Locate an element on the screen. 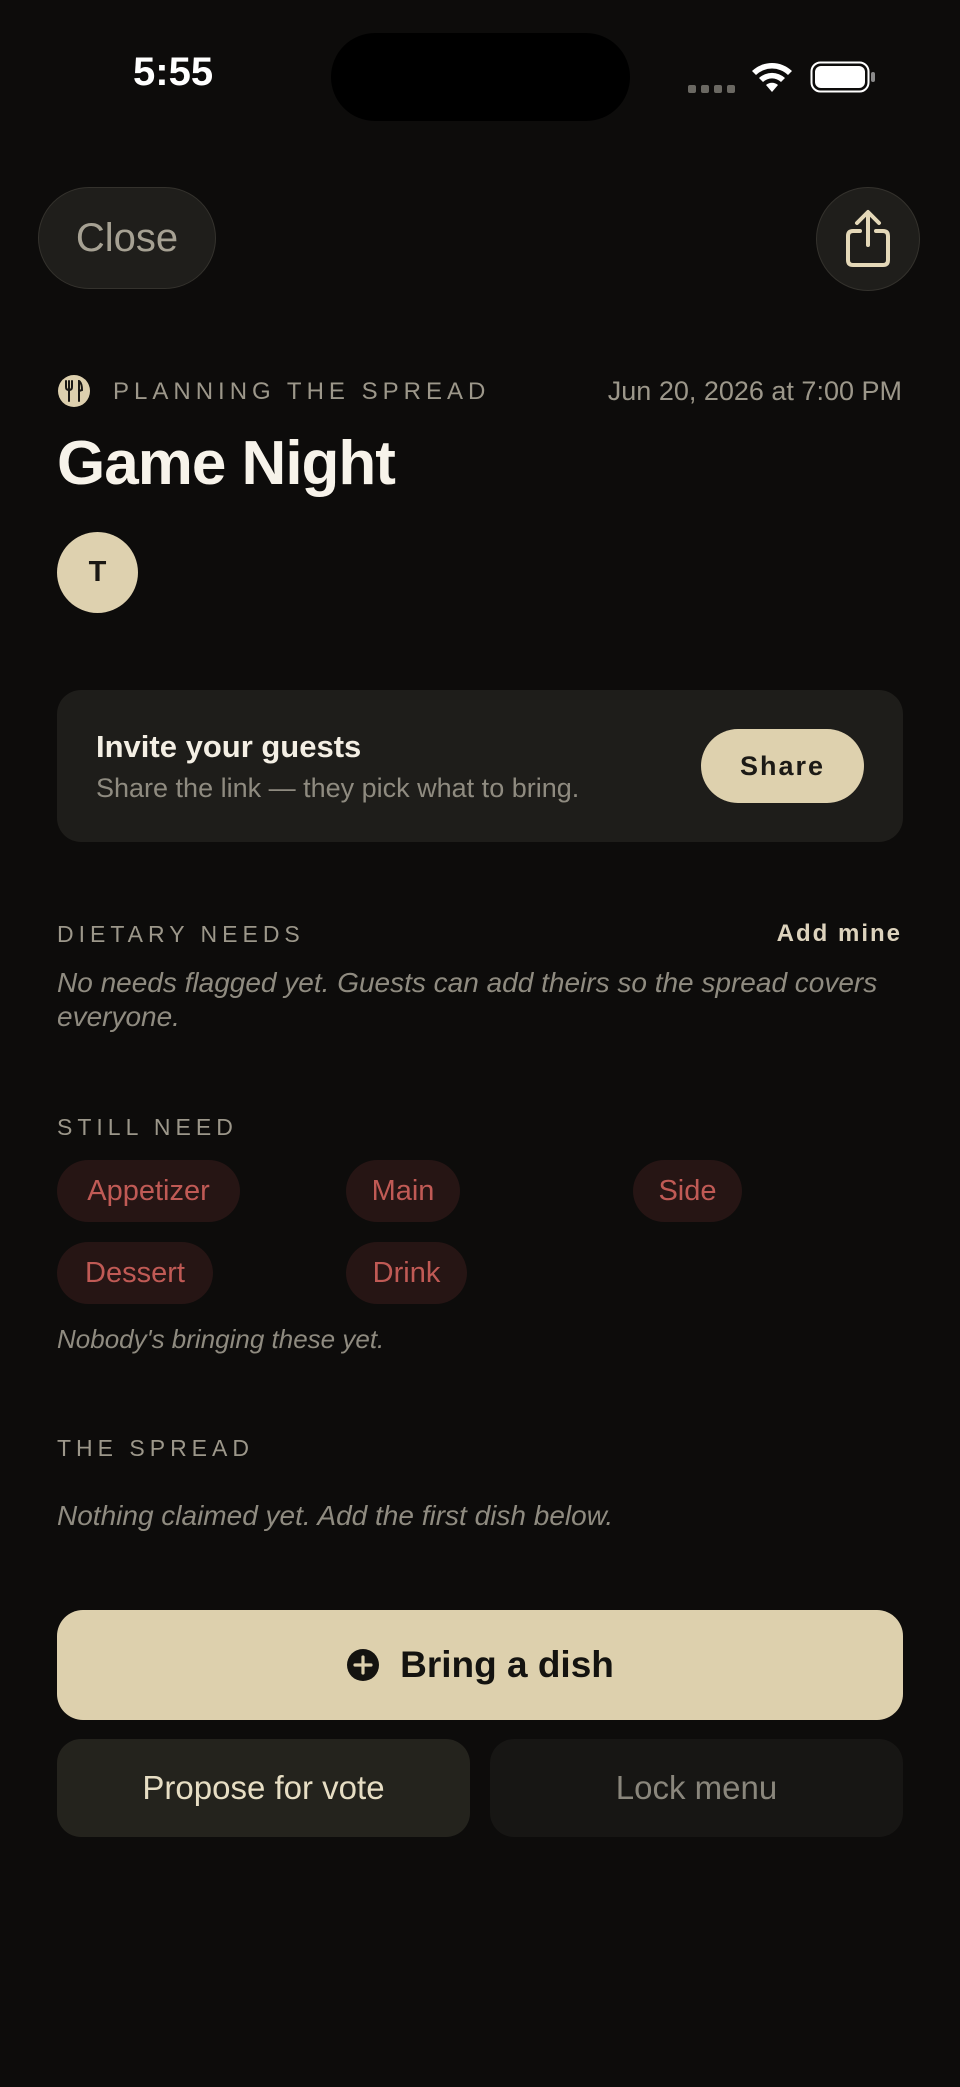  chip-appetizer: Appetizer is located at coordinates (148, 1191).